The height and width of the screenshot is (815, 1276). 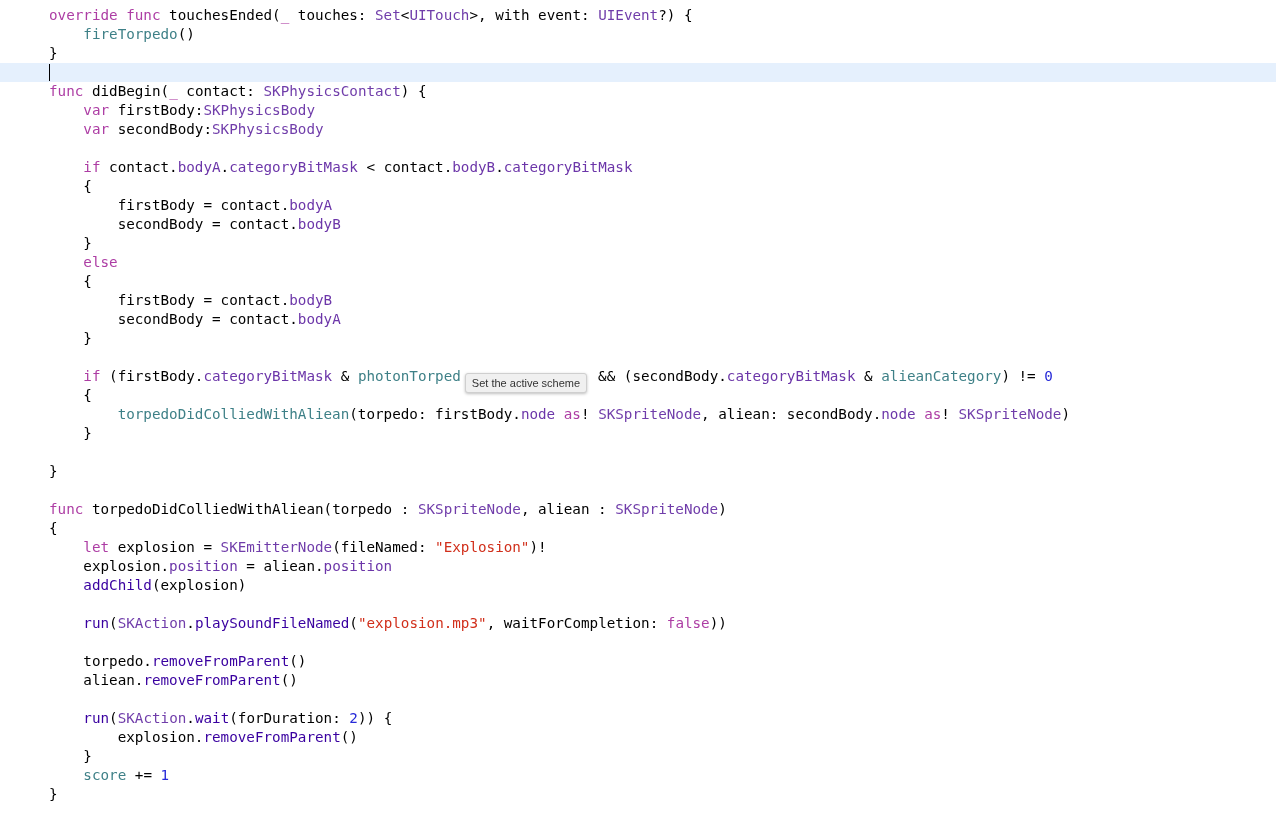 I want to click on code-line: addChild(explosion), so click(x=164, y=585).